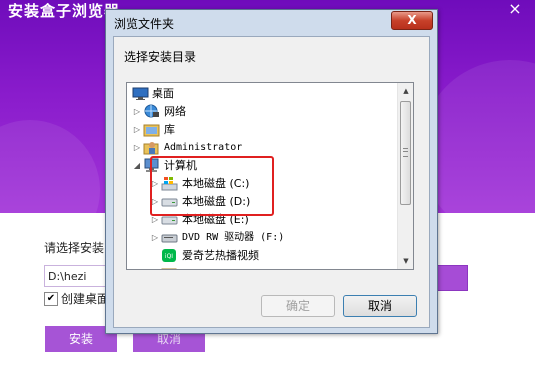  I want to click on computer-icon, so click(151, 165).